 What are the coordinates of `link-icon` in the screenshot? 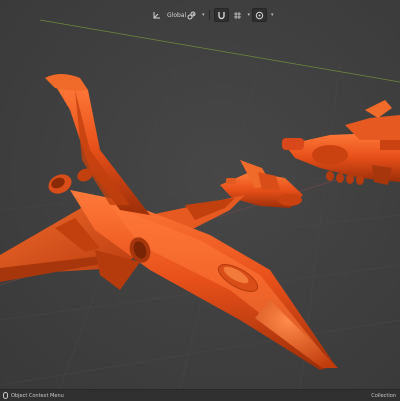 It's located at (191, 15).